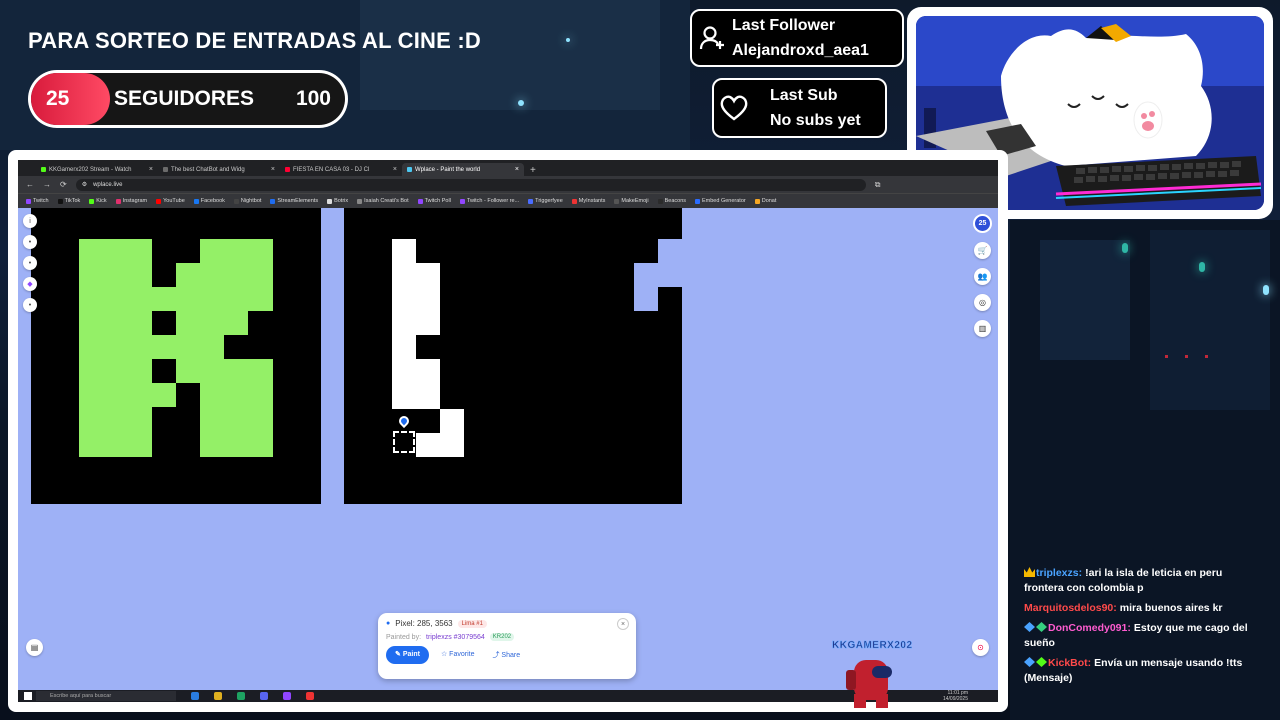  What do you see at coordinates (982, 250) in the screenshot?
I see `store-icon: 🛒` at bounding box center [982, 250].